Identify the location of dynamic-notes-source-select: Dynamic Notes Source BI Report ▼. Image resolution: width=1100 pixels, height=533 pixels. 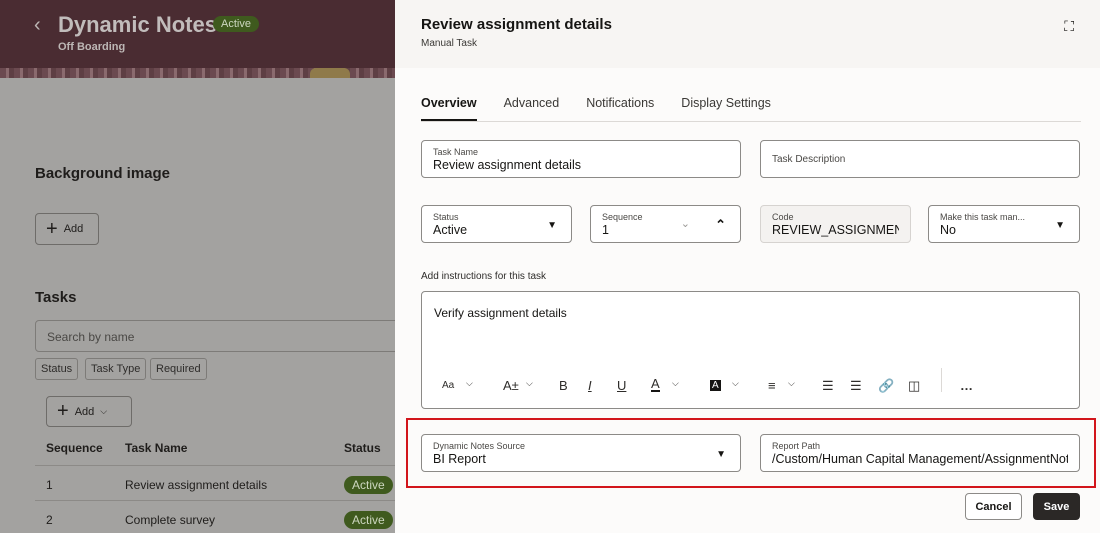
(581, 453).